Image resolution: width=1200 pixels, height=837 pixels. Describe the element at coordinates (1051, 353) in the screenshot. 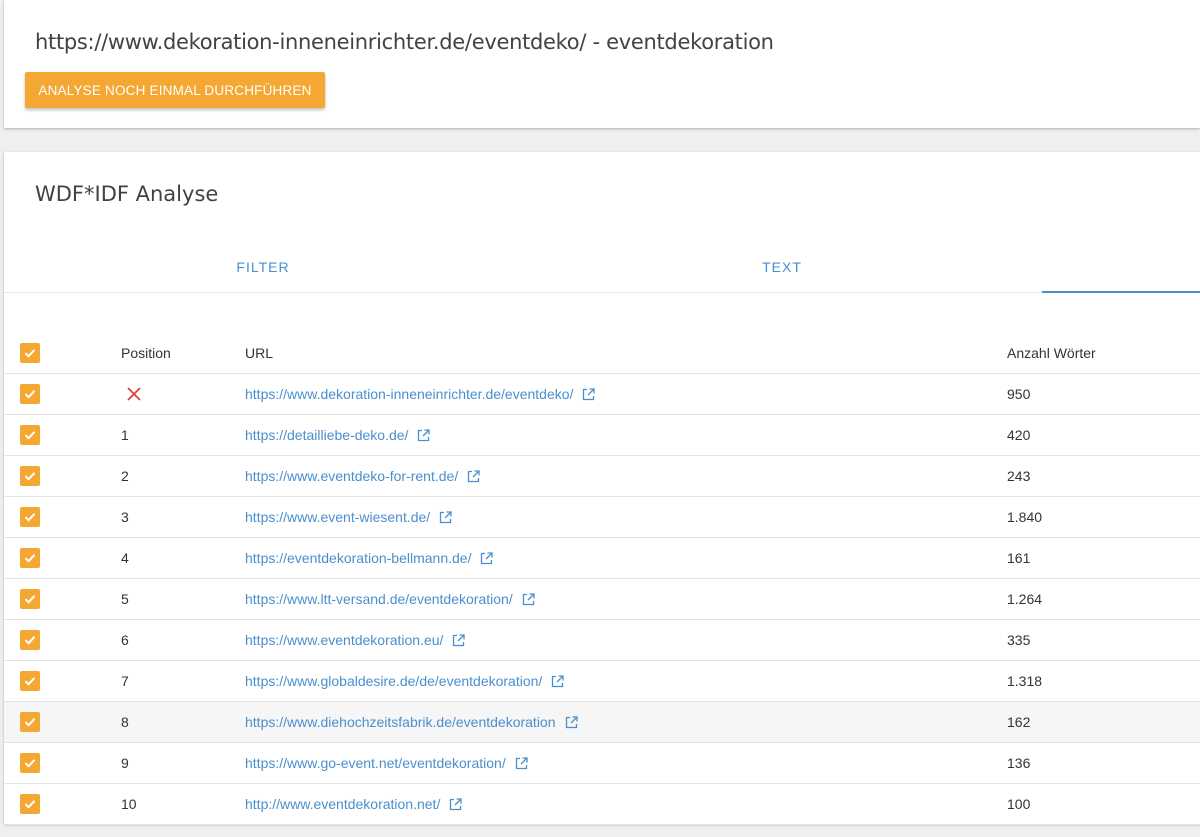

I see `column-header-word-count: Anzahl Wörter` at that location.